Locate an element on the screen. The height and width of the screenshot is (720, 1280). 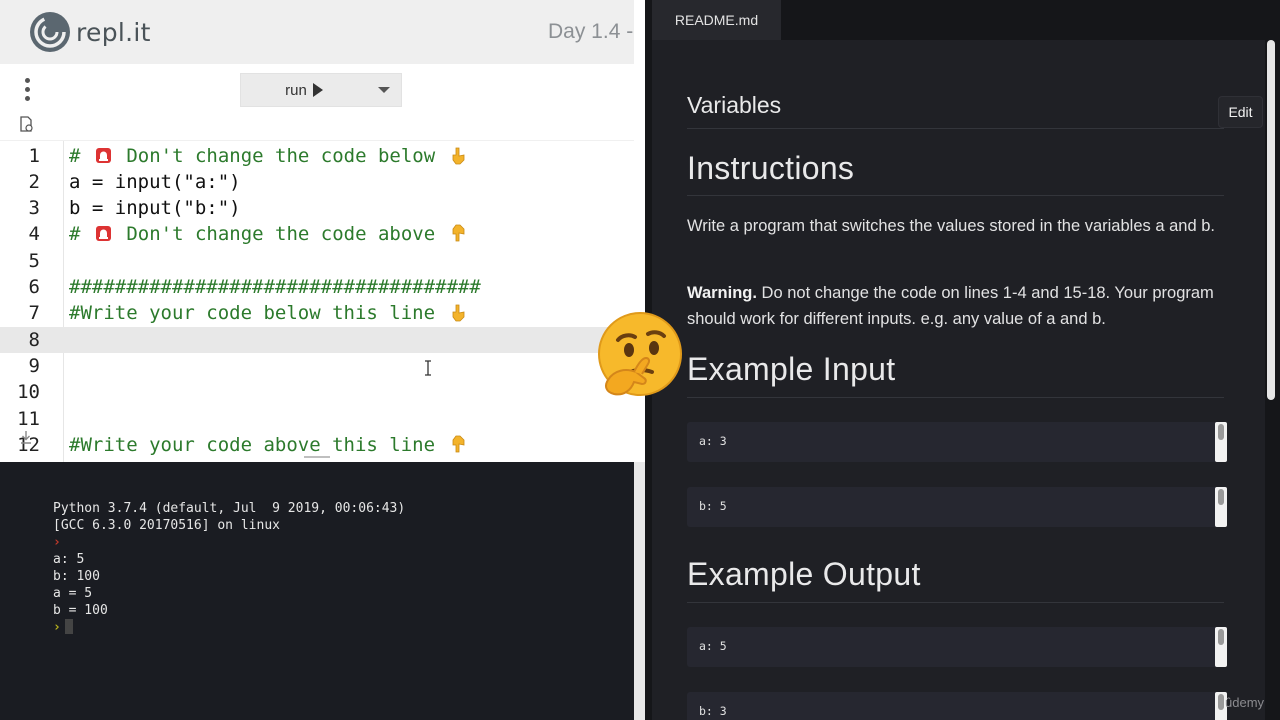
replit-logo-icon is located at coordinates (50, 32).